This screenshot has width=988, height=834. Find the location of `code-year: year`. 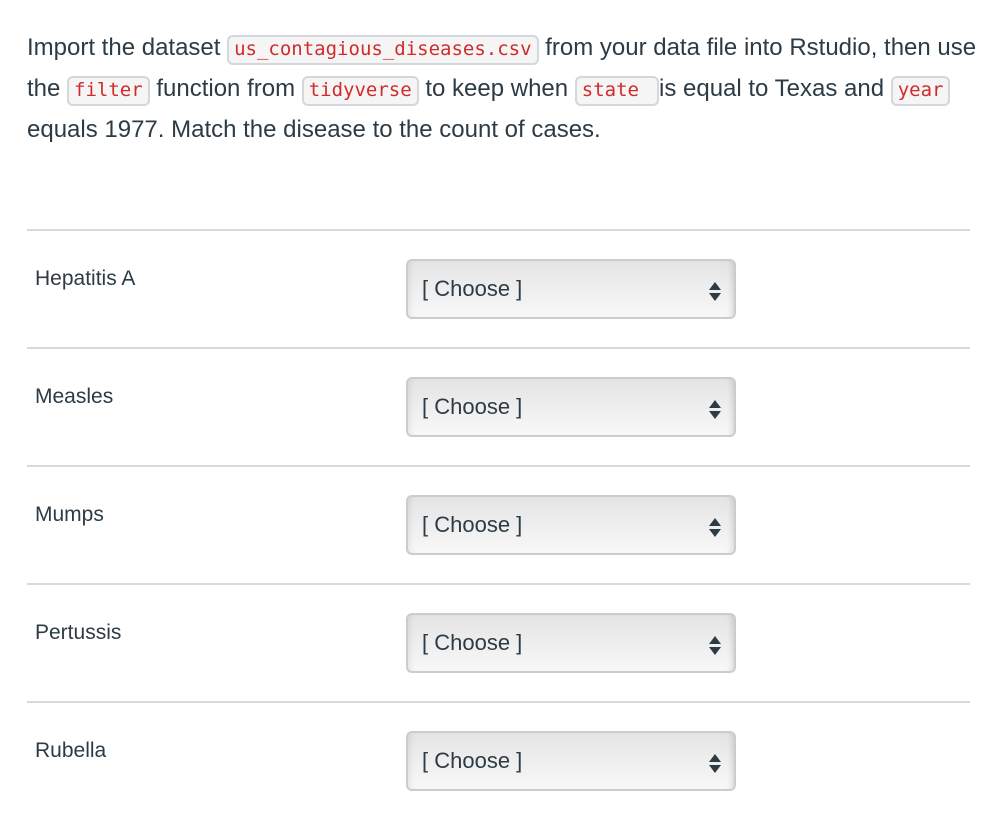

code-year: year is located at coordinates (920, 91).